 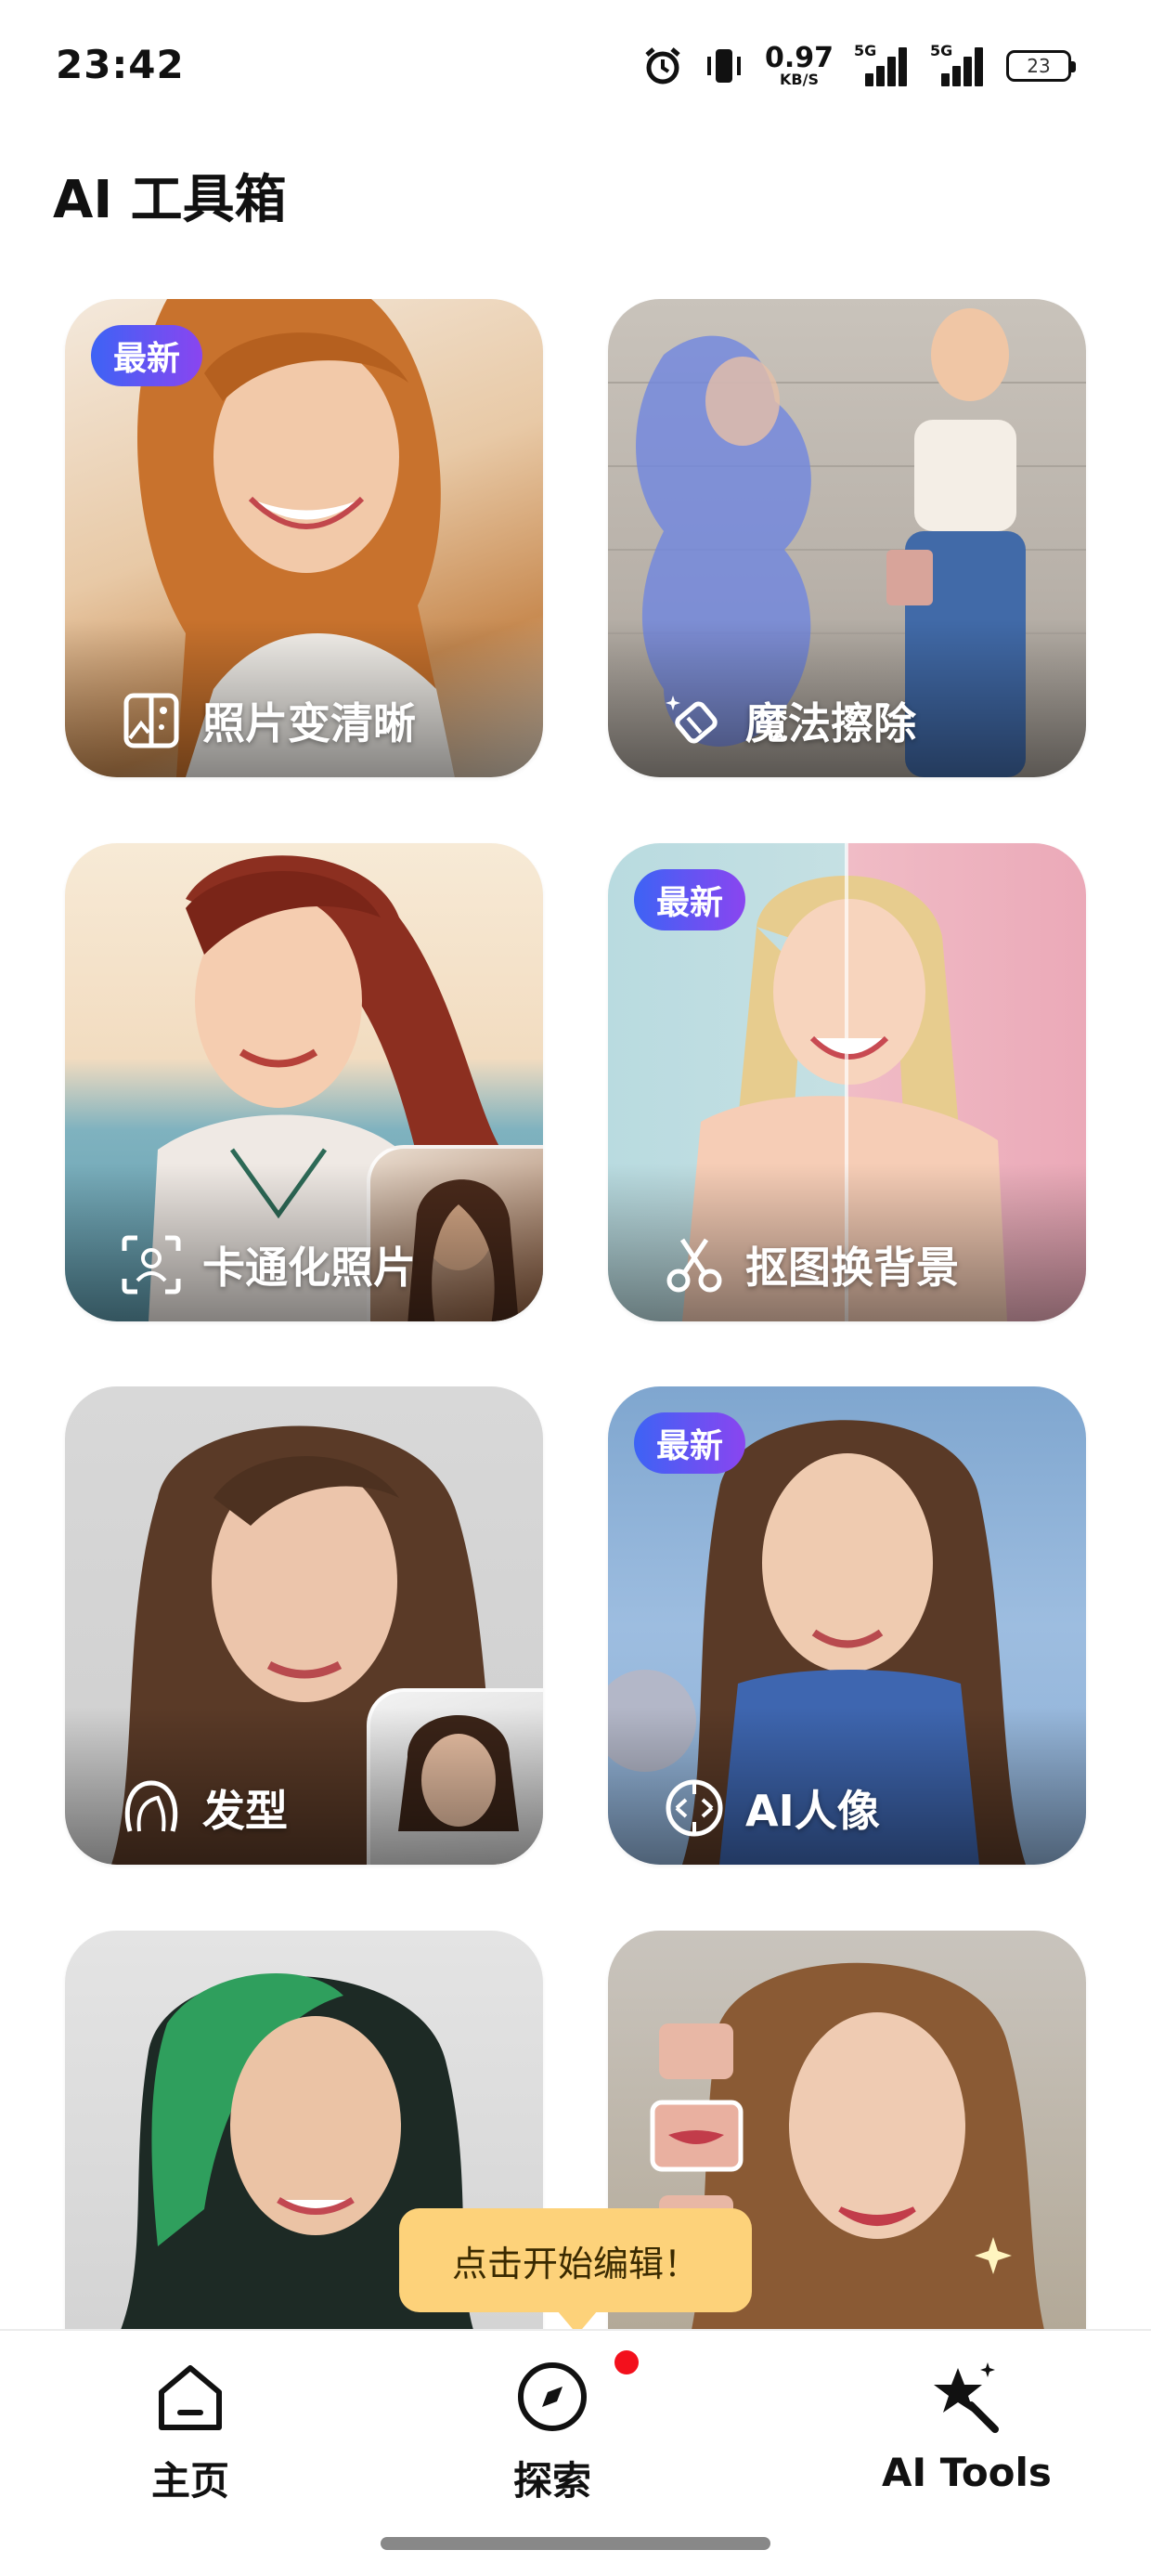 What do you see at coordinates (723, 66) in the screenshot?
I see `vibrate-icon` at bounding box center [723, 66].